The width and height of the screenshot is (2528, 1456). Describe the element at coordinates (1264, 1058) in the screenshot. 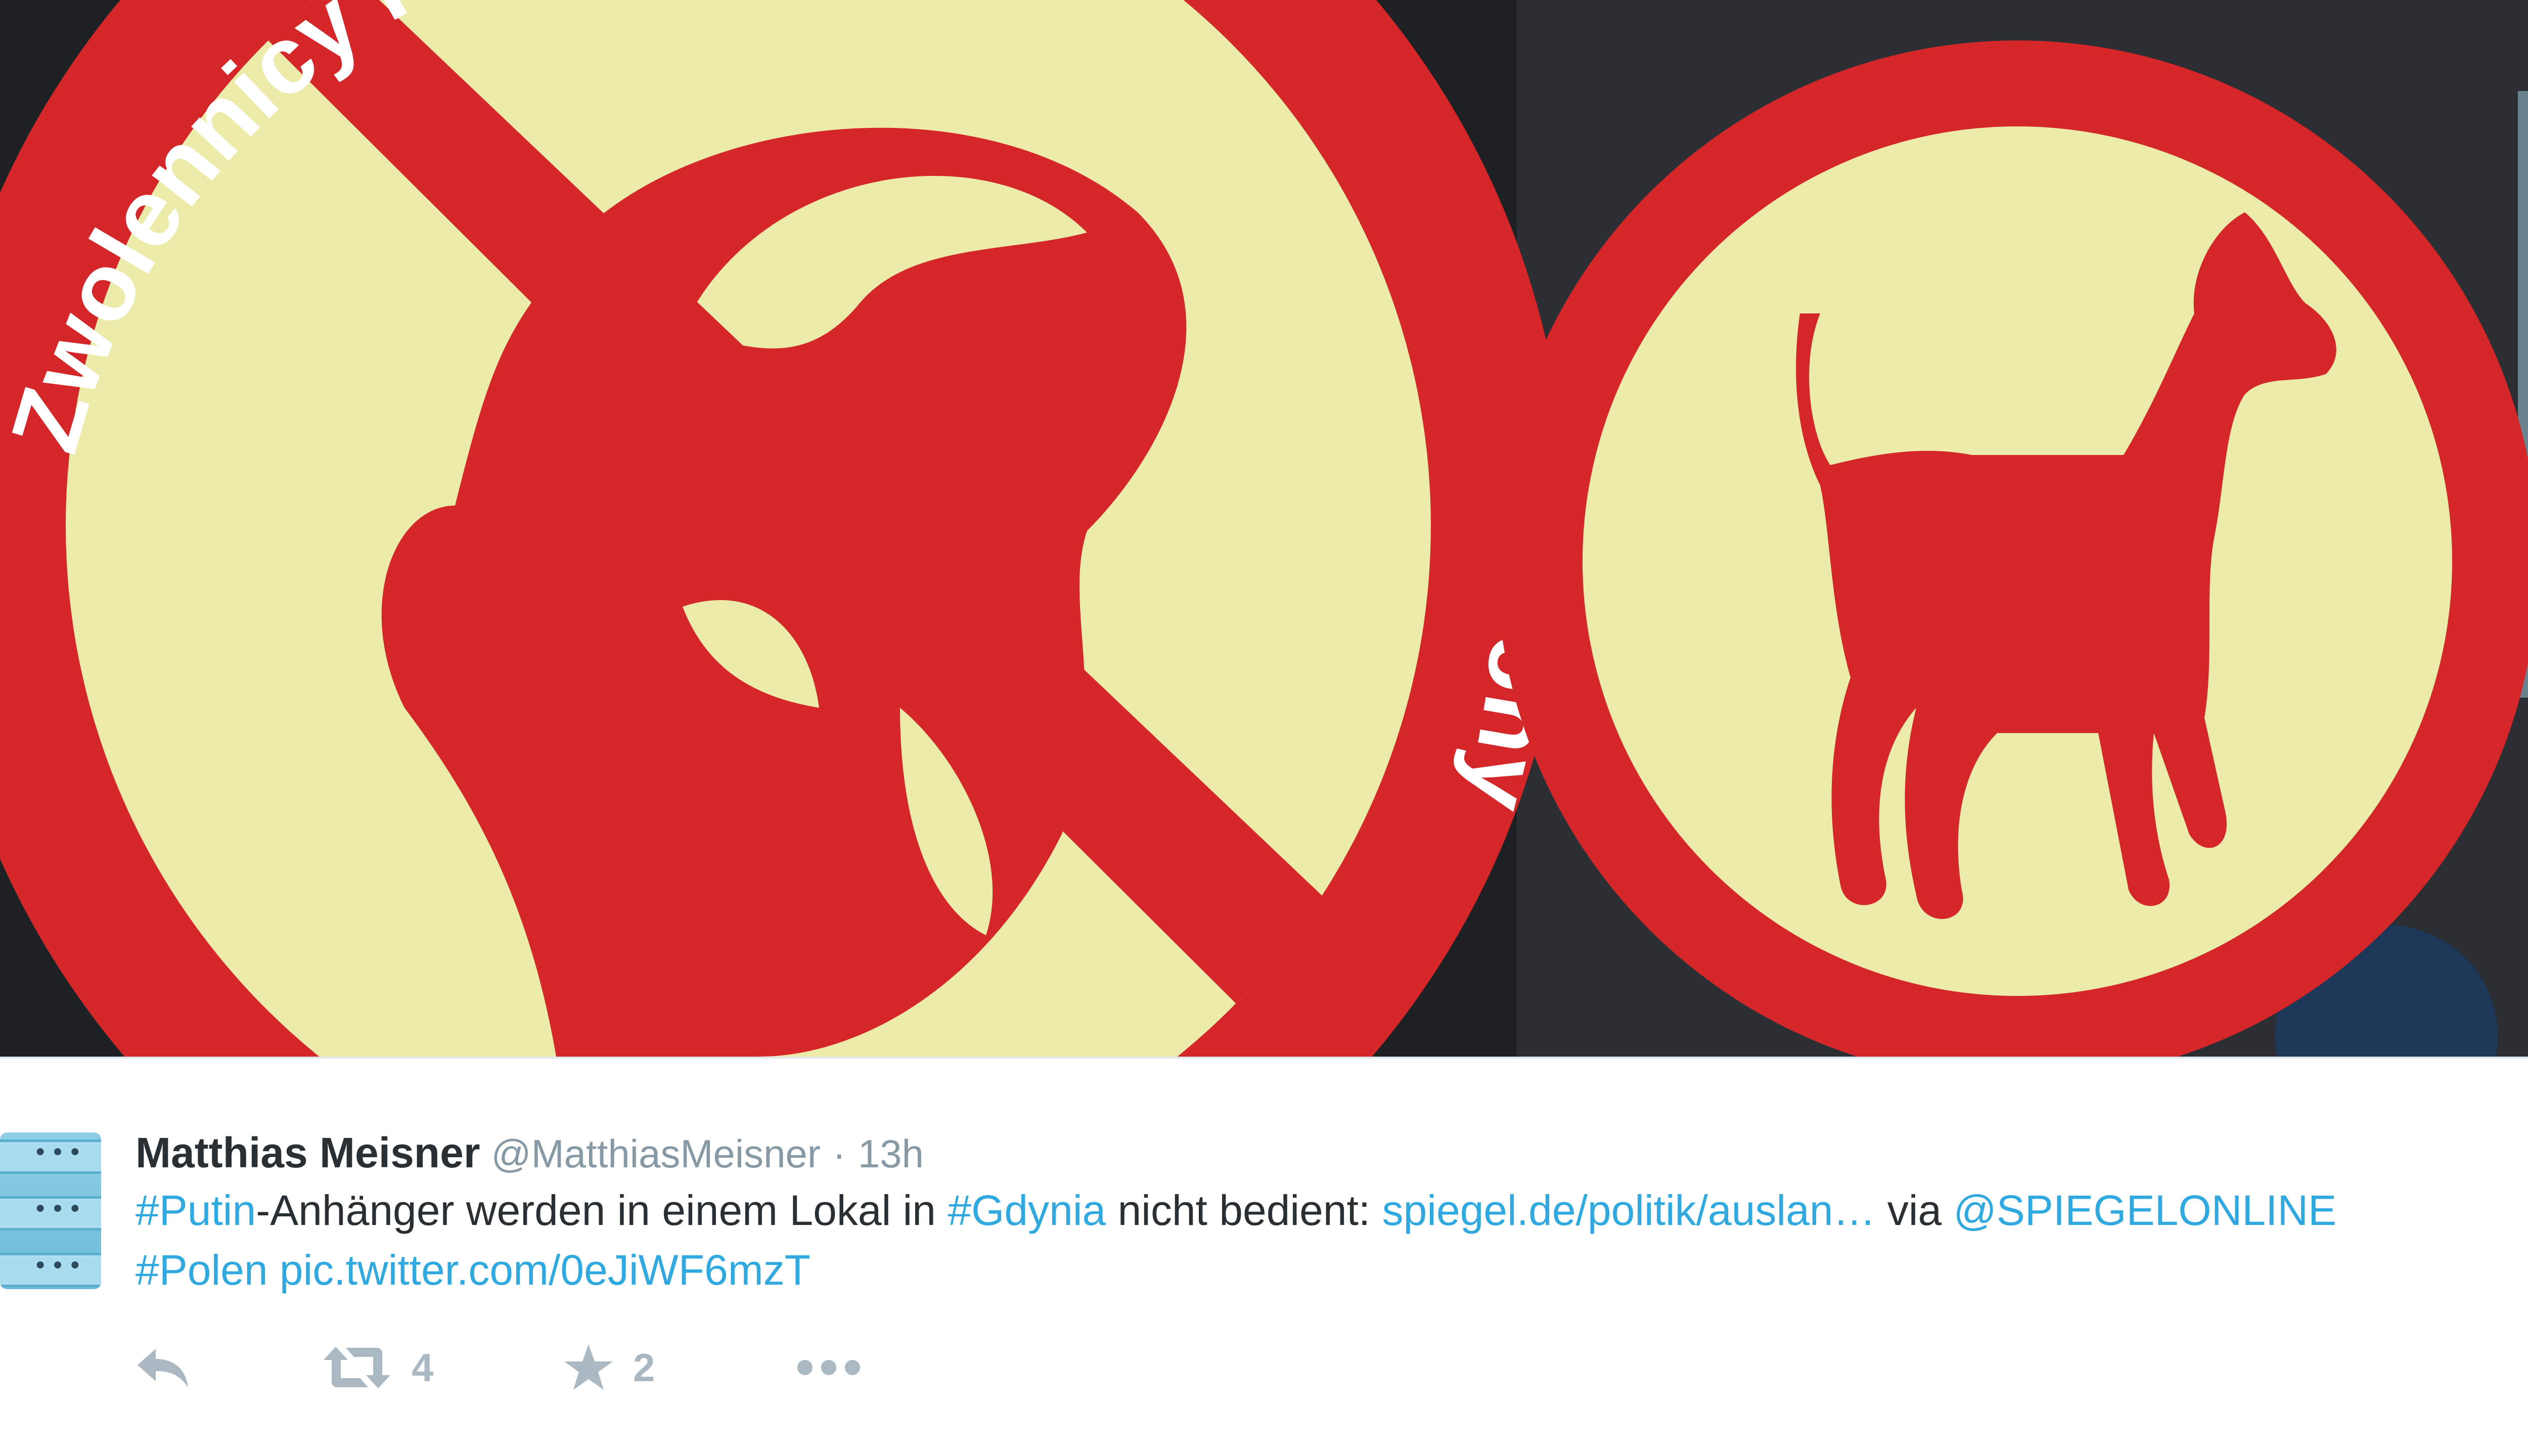

I see `photo-divider` at that location.